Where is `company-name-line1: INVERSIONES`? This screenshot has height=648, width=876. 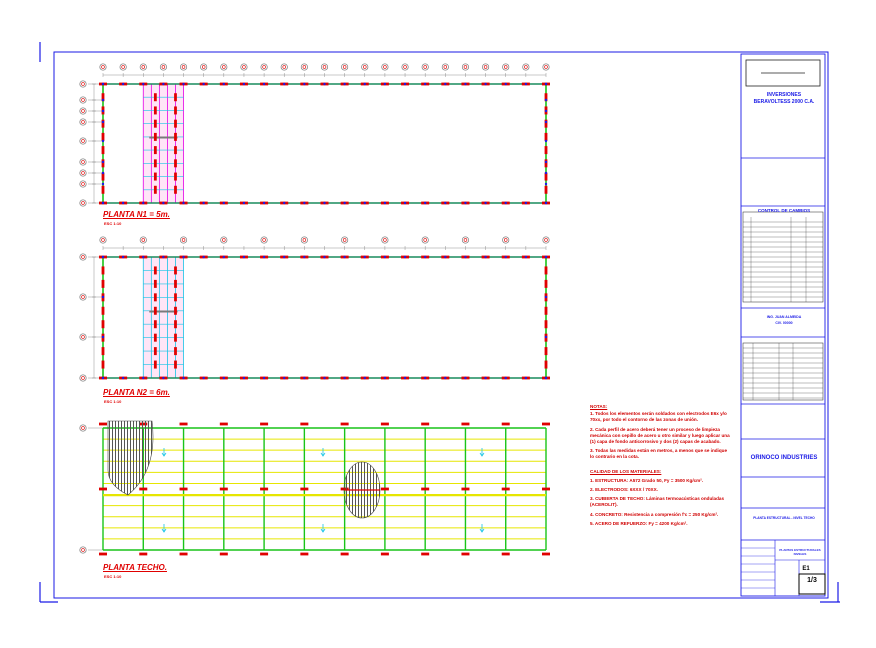
company-name-line1: INVERSIONES is located at coordinates (784, 95).